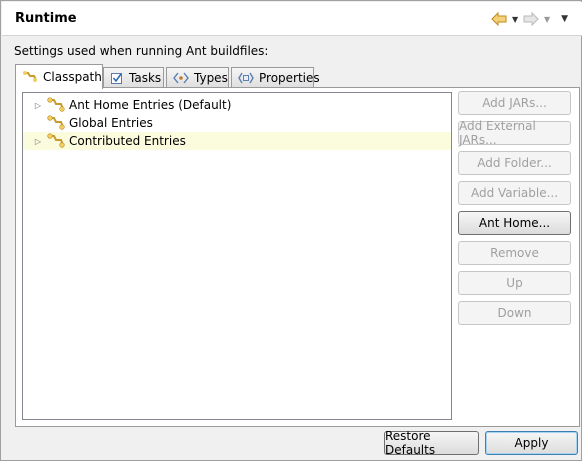 The image size is (582, 461). I want to click on down-button: Down, so click(514, 313).